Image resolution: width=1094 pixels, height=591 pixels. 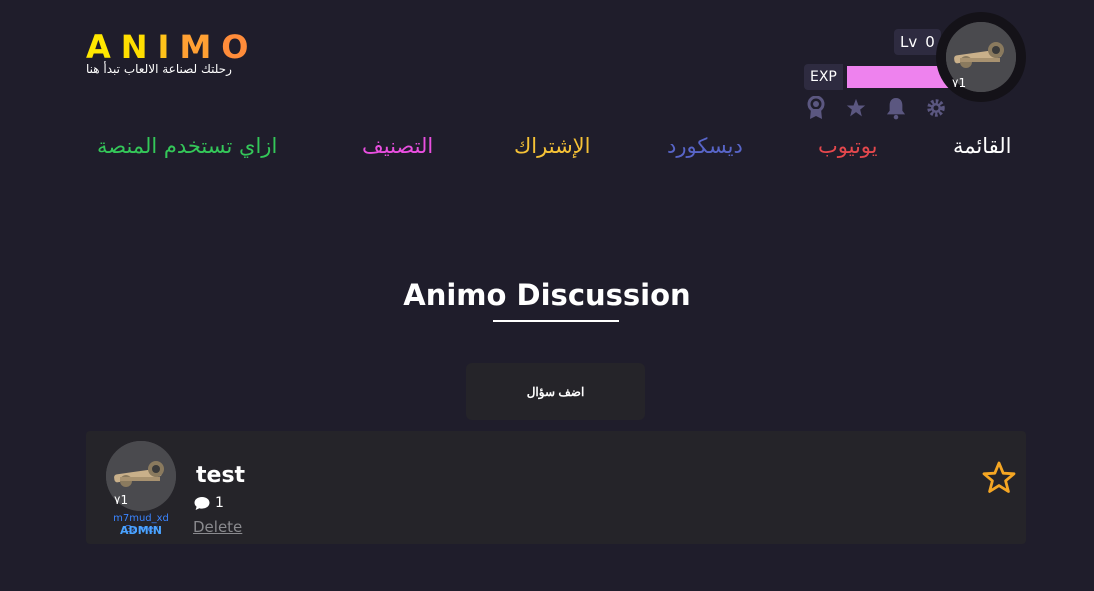 What do you see at coordinates (139, 47) in the screenshot?
I see `logo-letter: N` at bounding box center [139, 47].